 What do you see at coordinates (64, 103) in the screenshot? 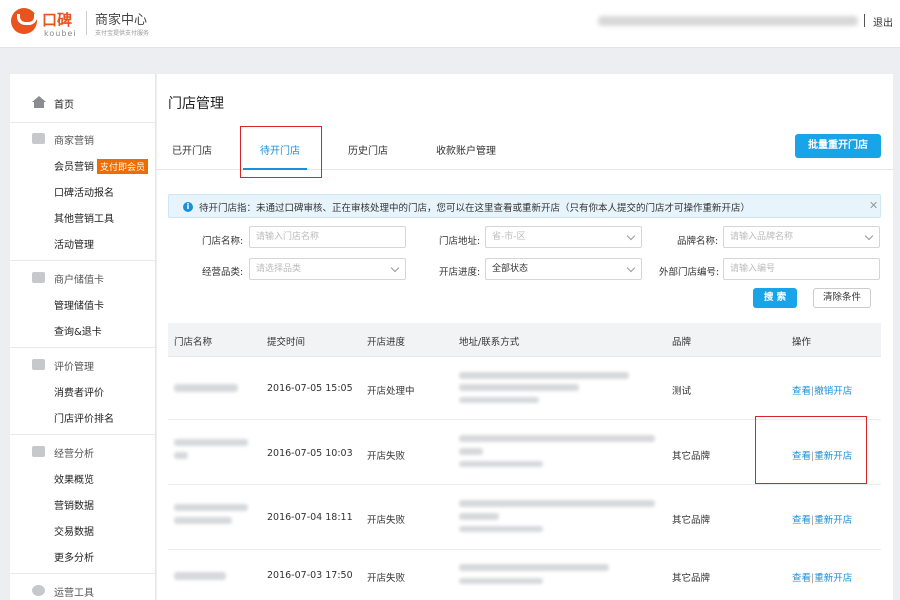
I see `sidebar-item-home: 首页` at bounding box center [64, 103].